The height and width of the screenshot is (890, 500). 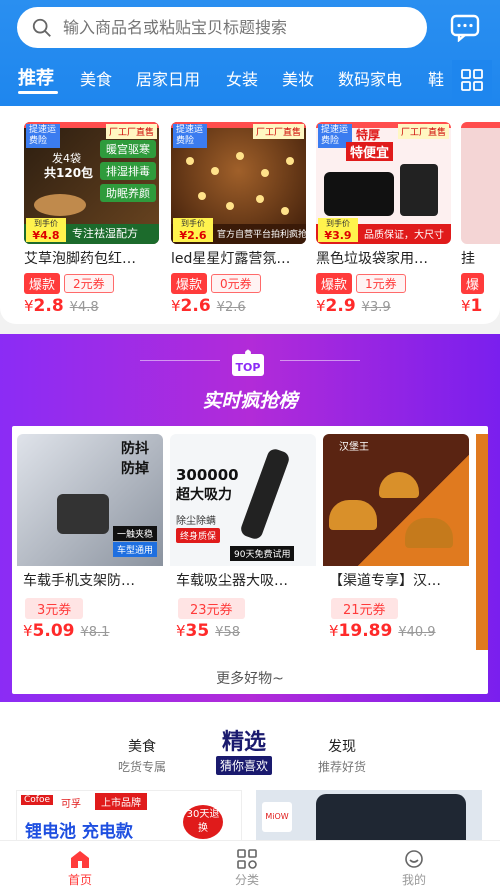 What do you see at coordinates (353, 306) in the screenshot?
I see `product-price: ¥2.9 ¥3.9` at bounding box center [353, 306].